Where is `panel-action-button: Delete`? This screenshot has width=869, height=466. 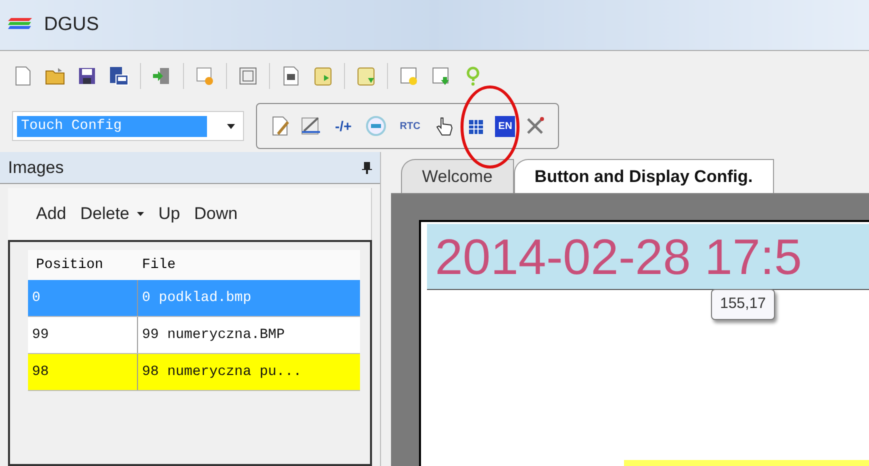
panel-action-button: Delete is located at coordinates (112, 214).